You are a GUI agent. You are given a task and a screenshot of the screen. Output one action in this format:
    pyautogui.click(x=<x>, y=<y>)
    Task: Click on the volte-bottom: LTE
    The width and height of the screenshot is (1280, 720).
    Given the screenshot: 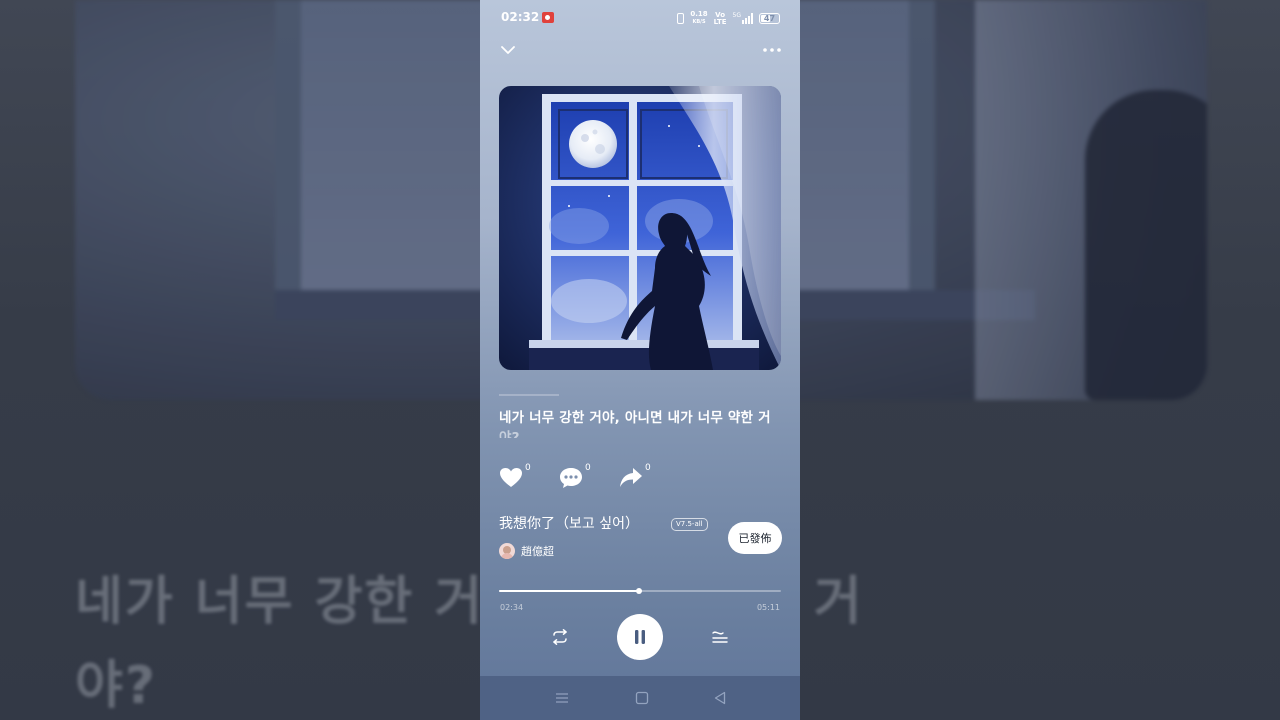 What is the action you would take?
    pyautogui.click(x=720, y=21)
    